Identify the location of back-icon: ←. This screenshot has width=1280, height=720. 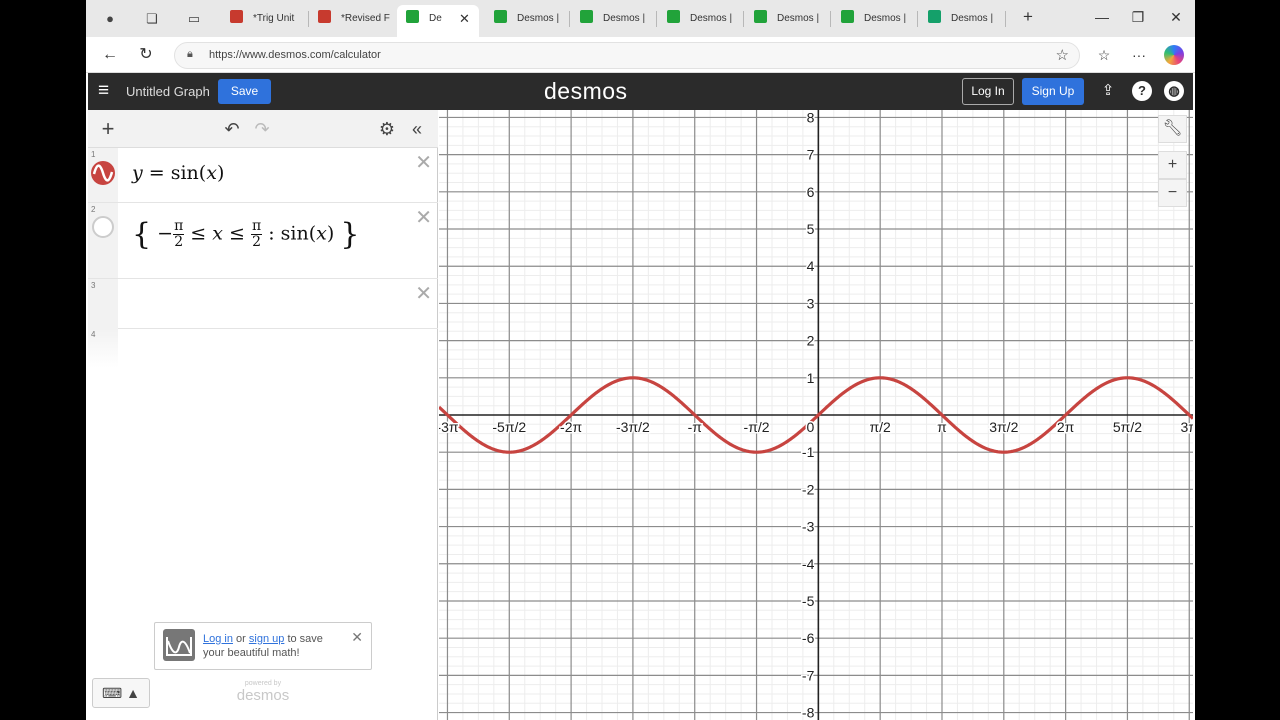
(110, 55).